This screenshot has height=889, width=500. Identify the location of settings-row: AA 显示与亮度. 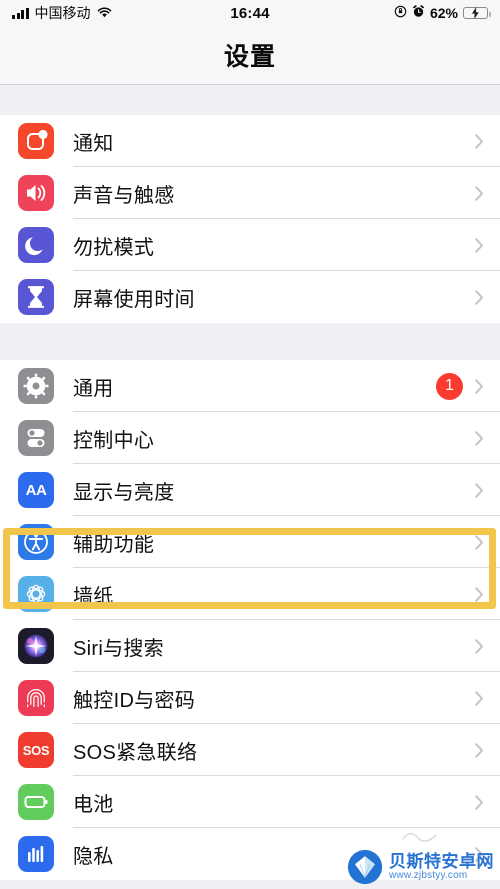
(250, 490).